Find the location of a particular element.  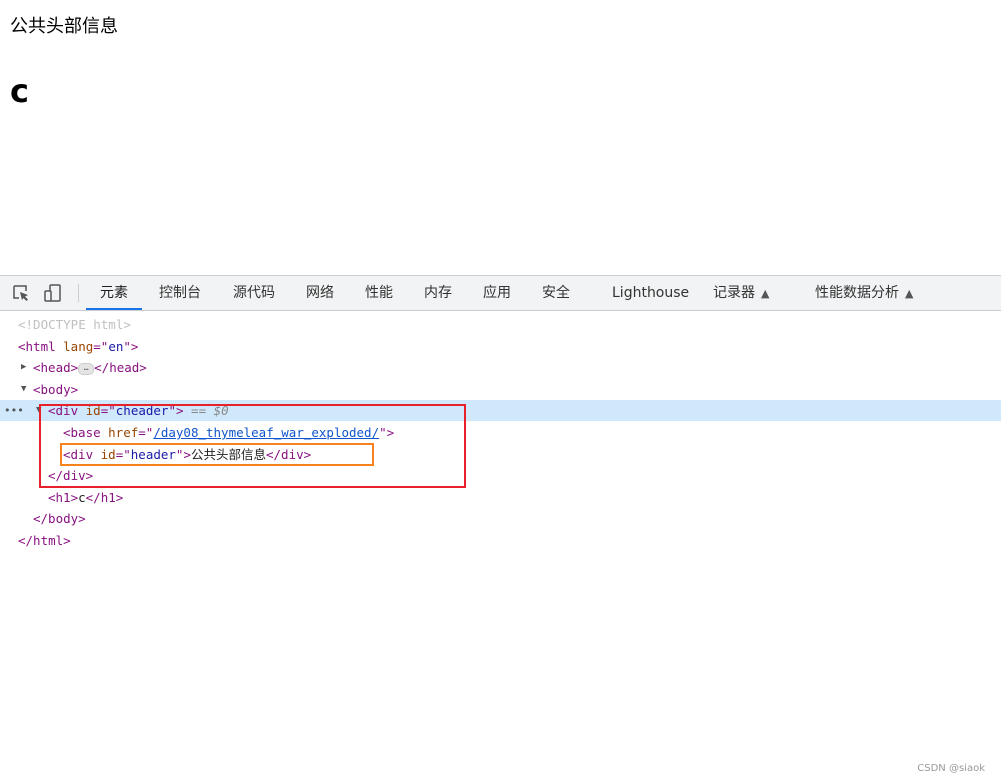

tab-9: 记录器 ▲ is located at coordinates (741, 293).